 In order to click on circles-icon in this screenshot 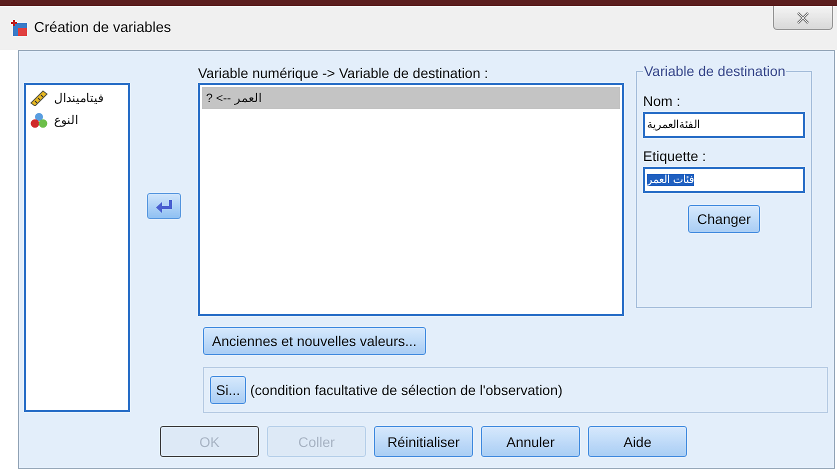, I will do `click(39, 120)`.